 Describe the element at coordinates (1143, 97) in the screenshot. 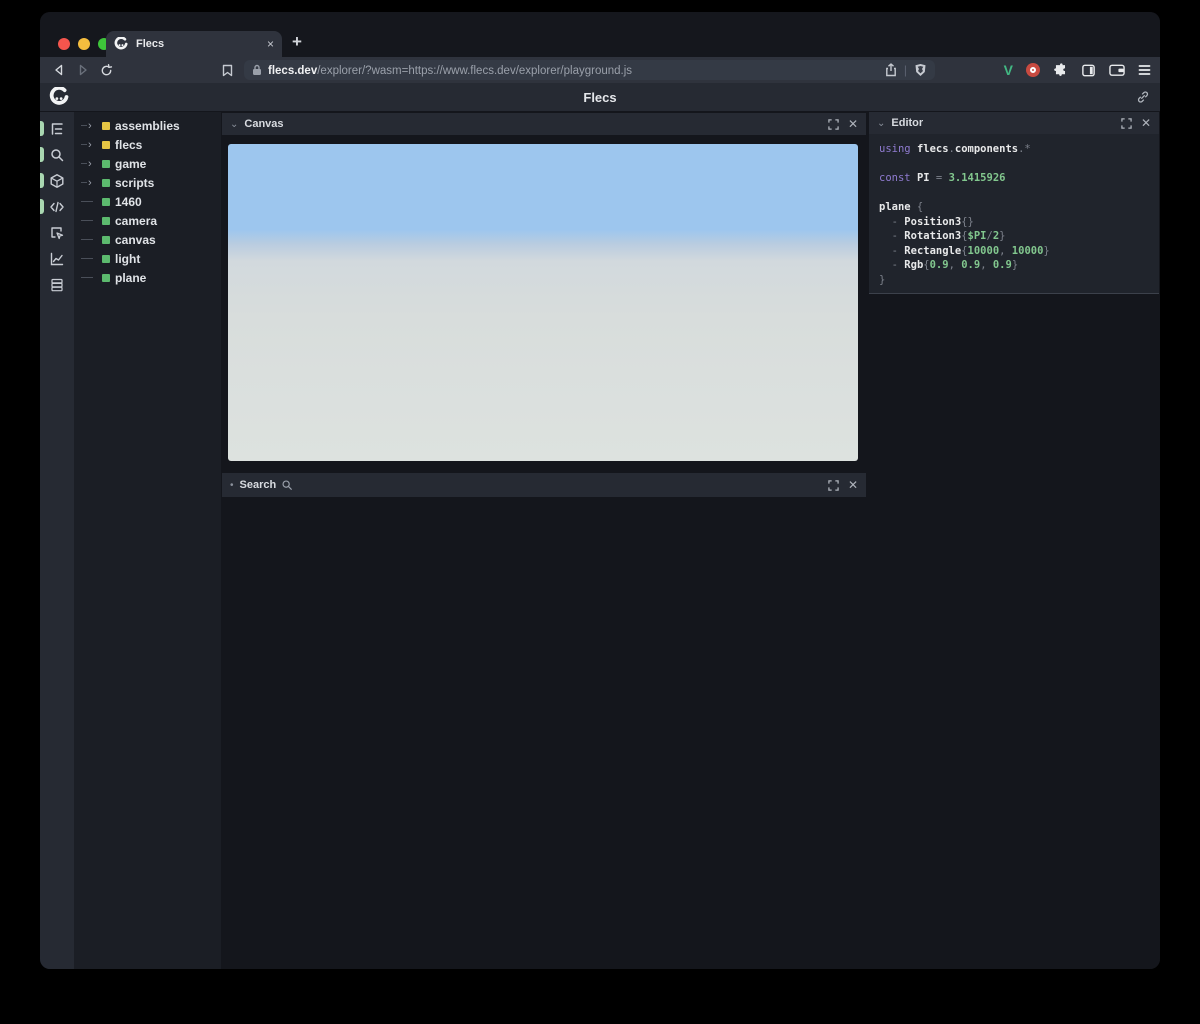

I see `link-icon` at that location.